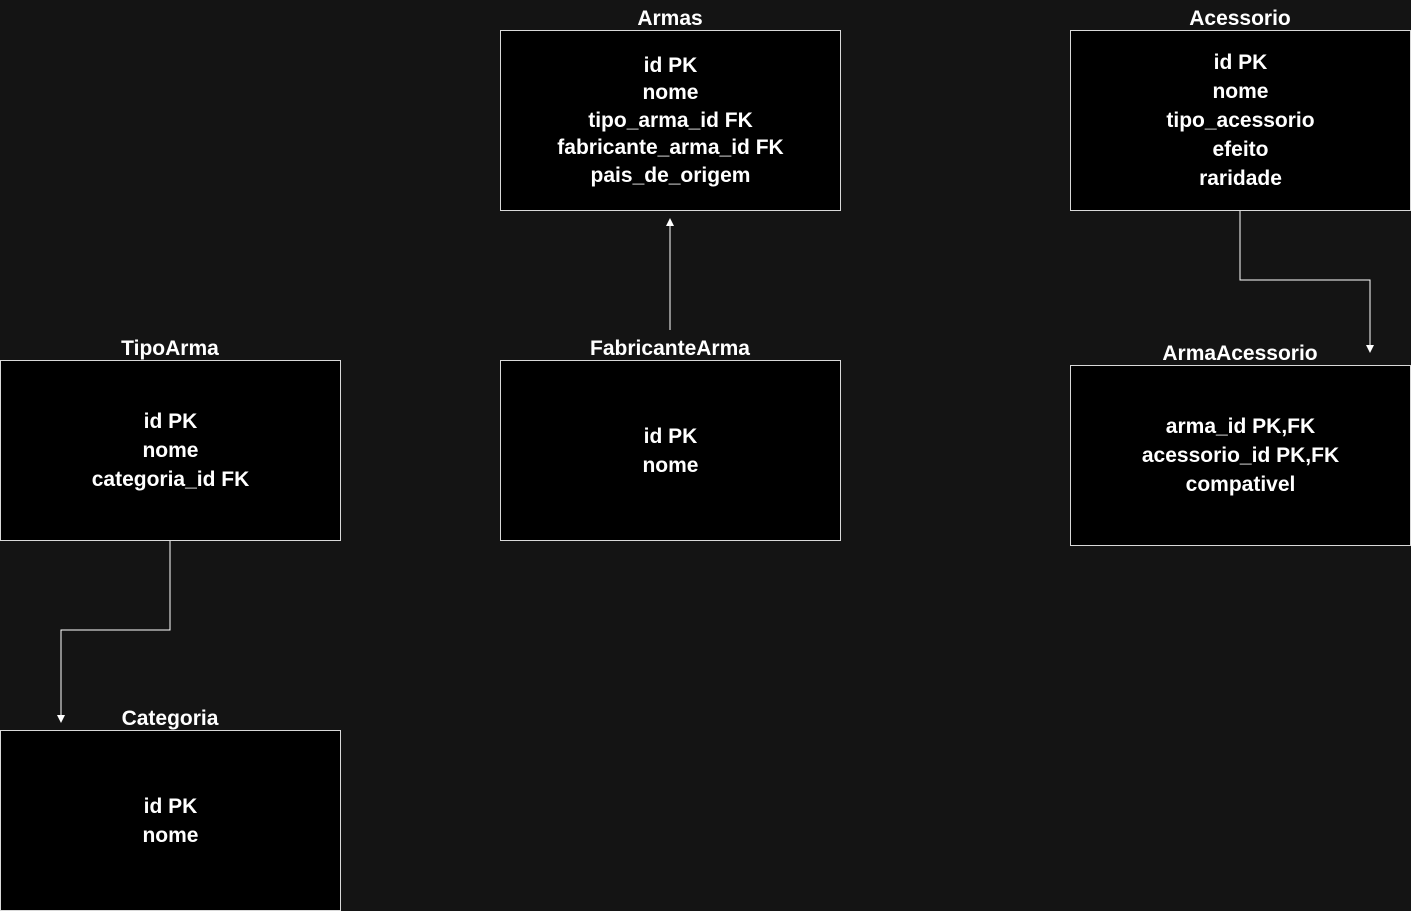 This screenshot has height=911, width=1411. What do you see at coordinates (114, 632) in the screenshot?
I see `connector-tipoarma-to-categoria` at bounding box center [114, 632].